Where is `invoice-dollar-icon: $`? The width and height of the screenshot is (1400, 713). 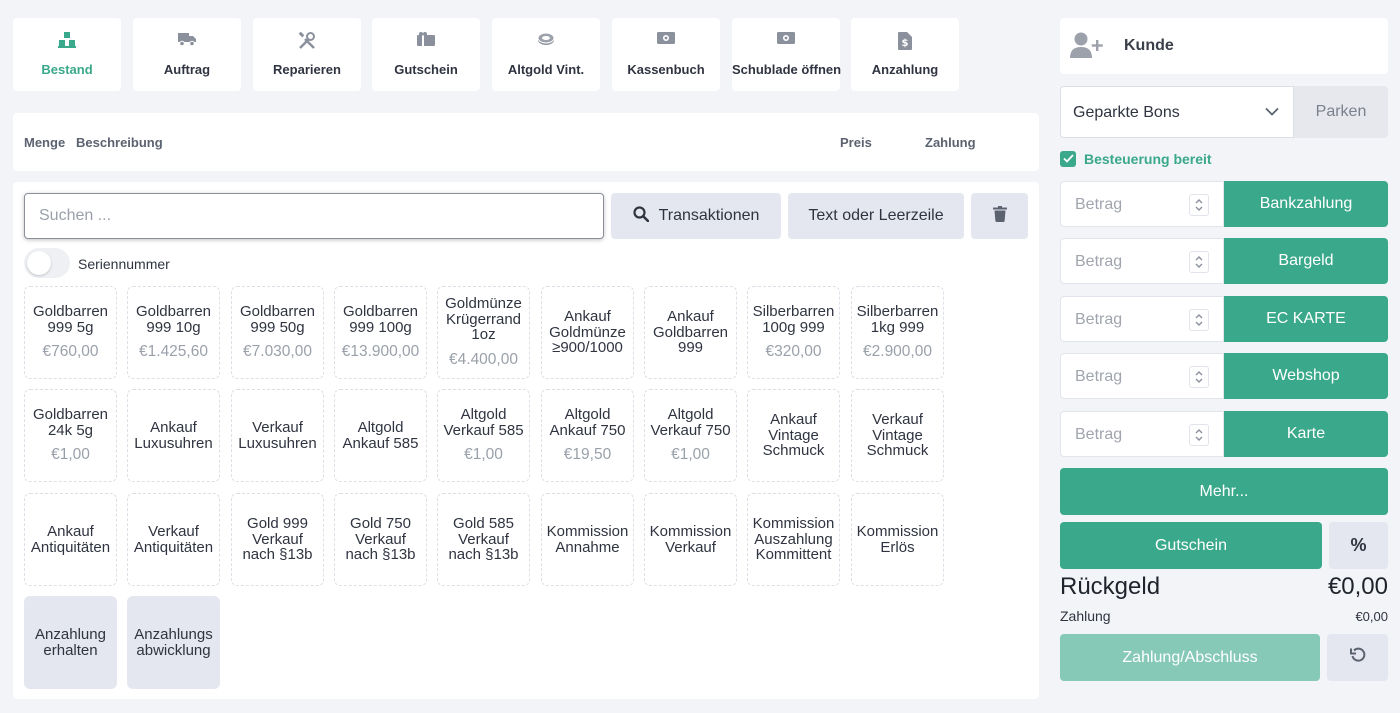 invoice-dollar-icon: $ is located at coordinates (905, 41).